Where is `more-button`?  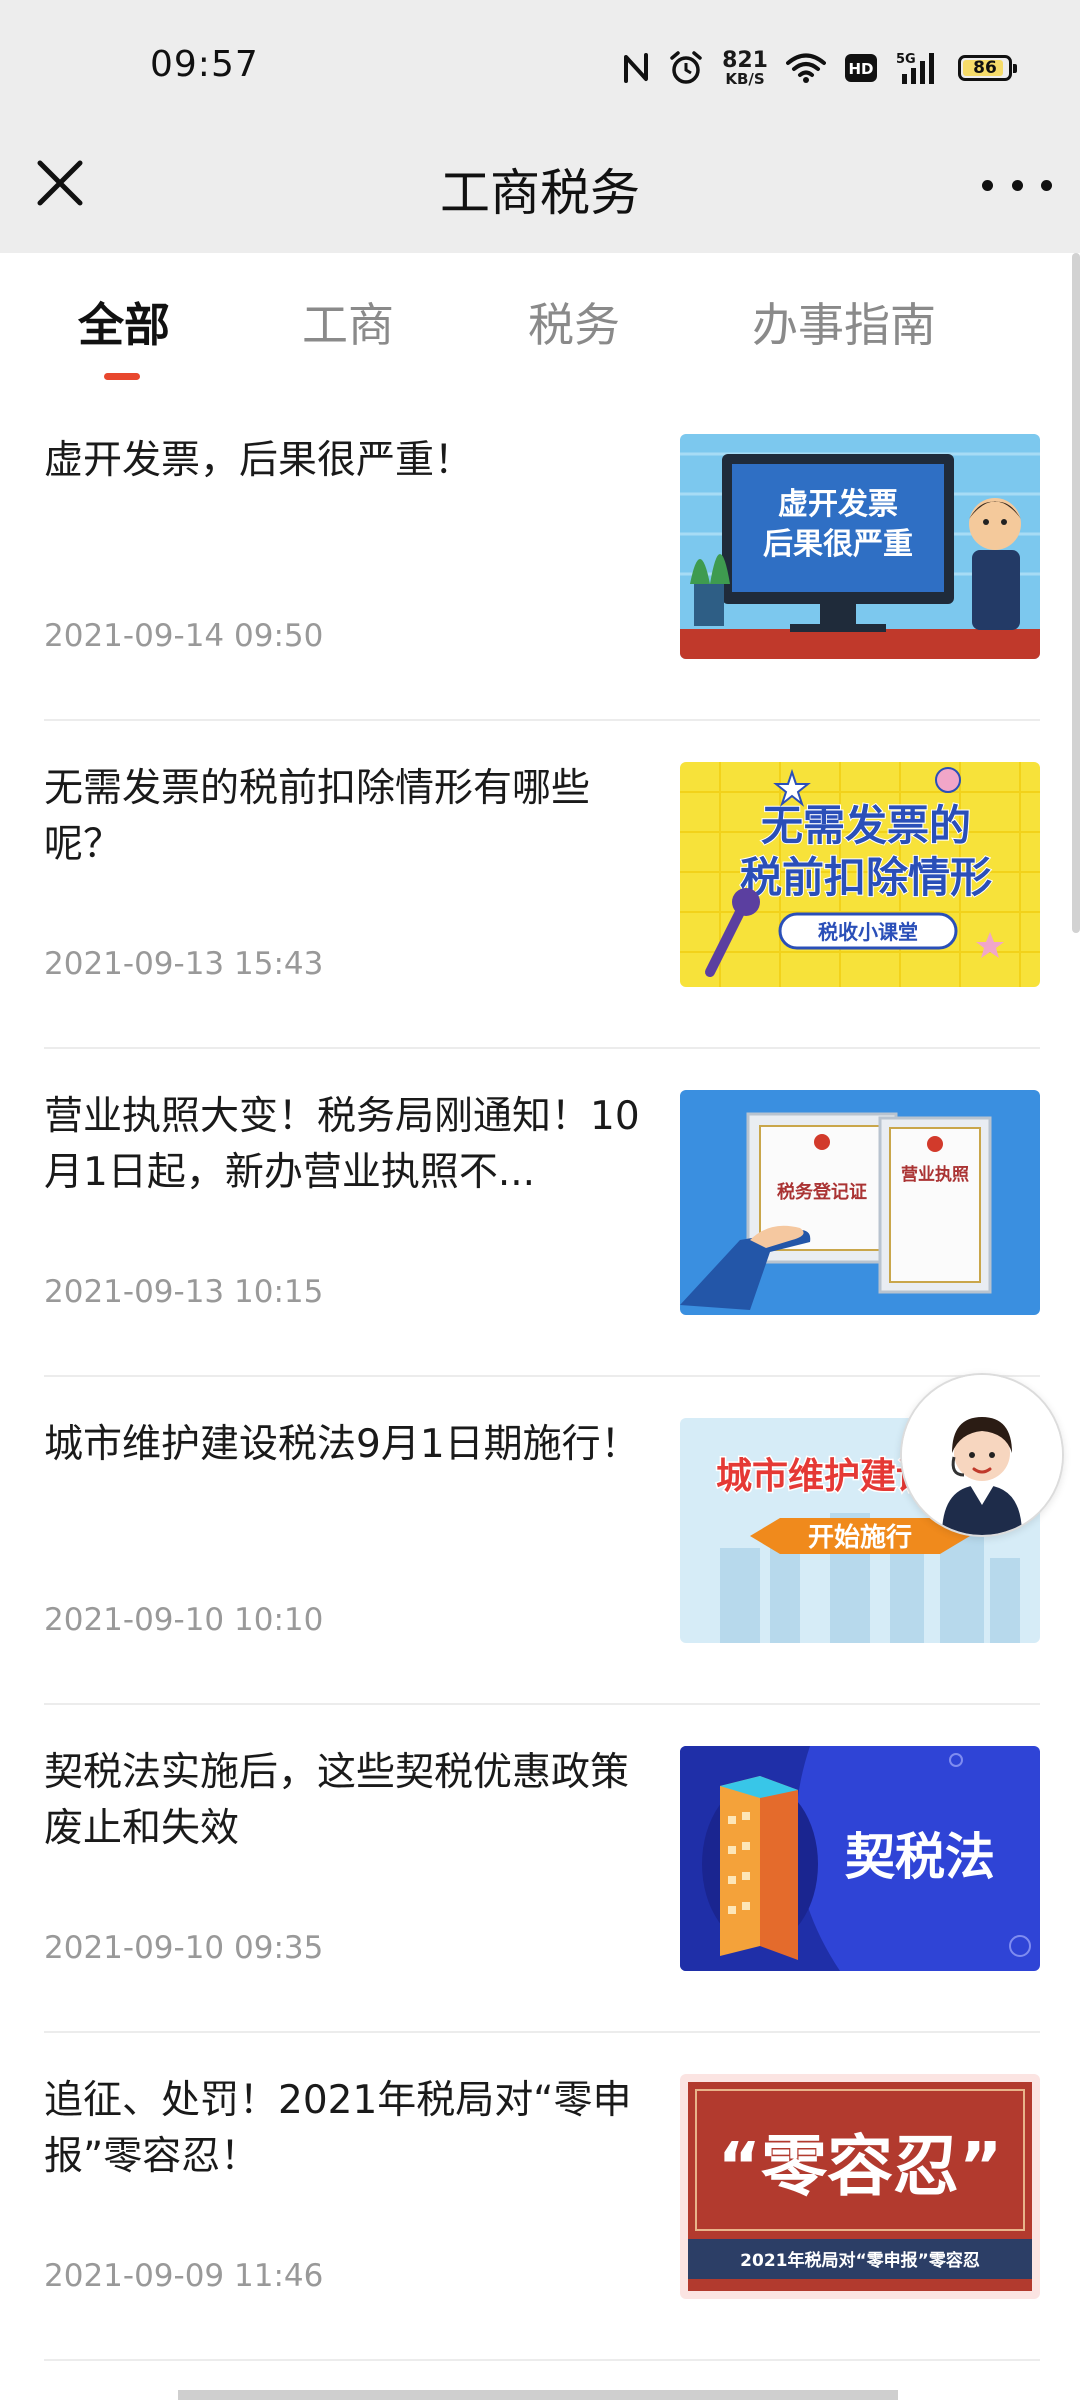
more-button is located at coordinates (1017, 185).